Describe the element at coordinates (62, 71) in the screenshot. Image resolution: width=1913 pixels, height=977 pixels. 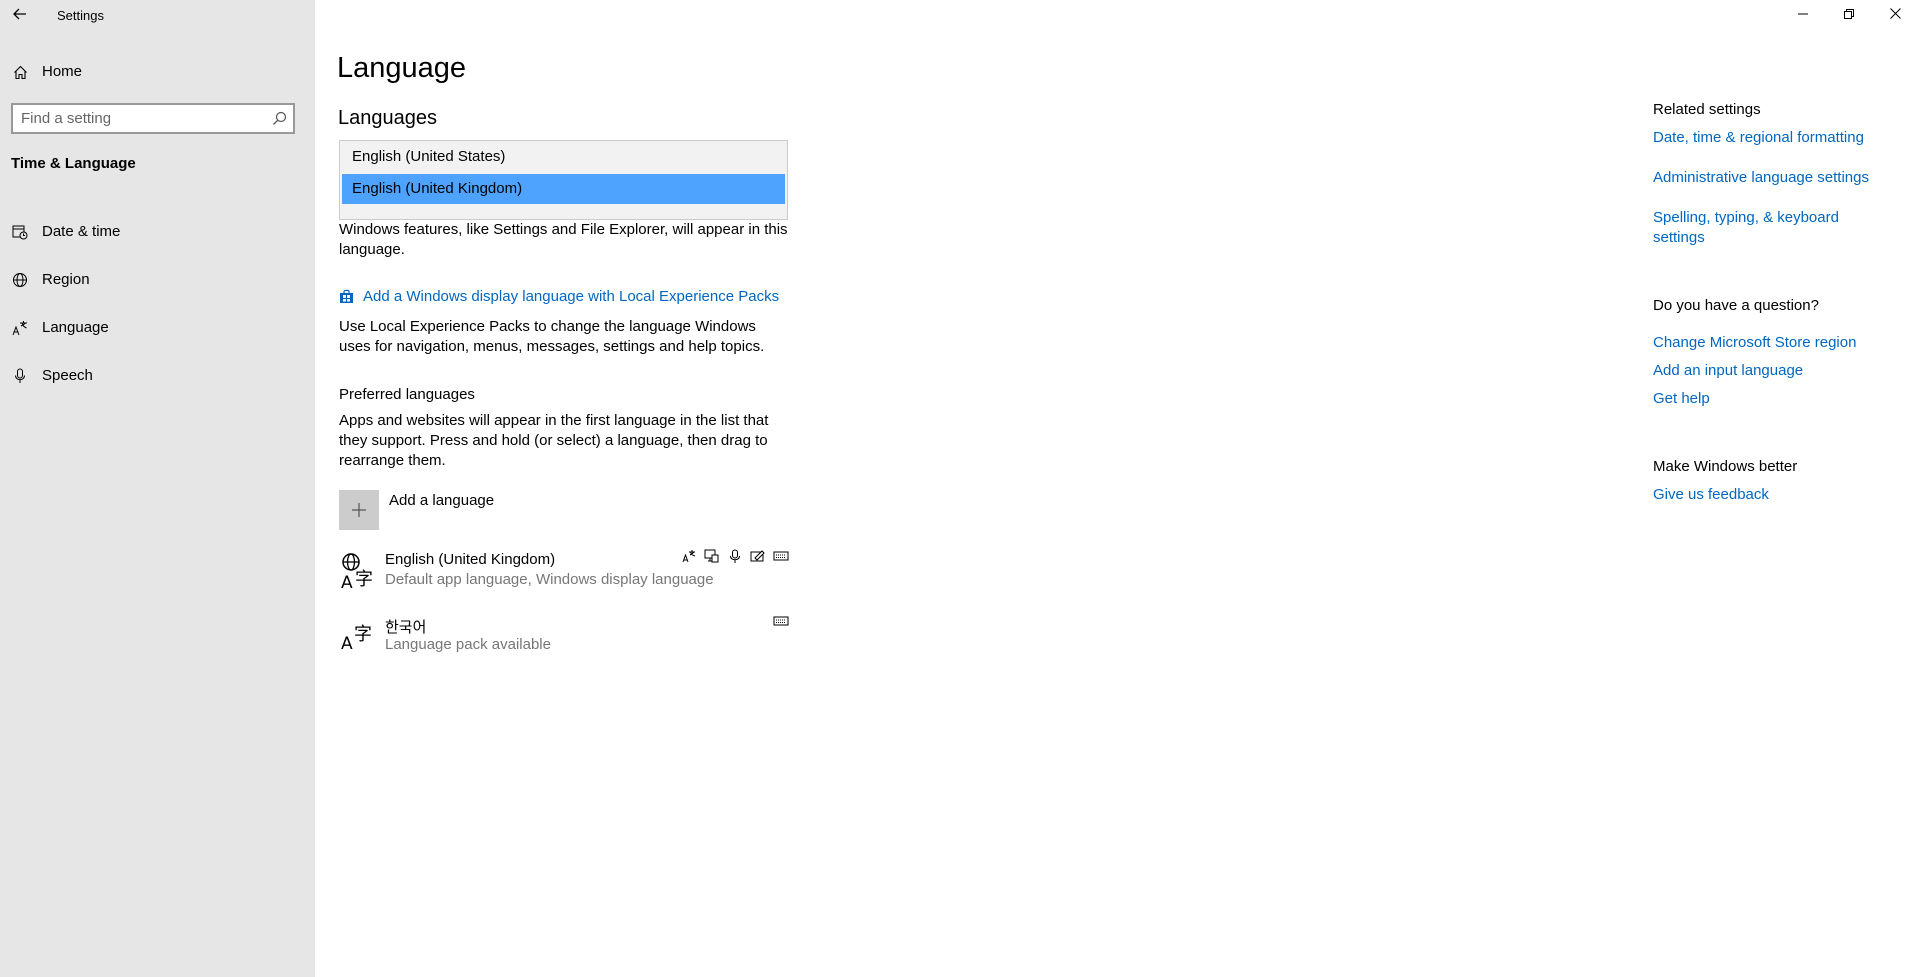
I see `sidebar-home-label: Home` at that location.